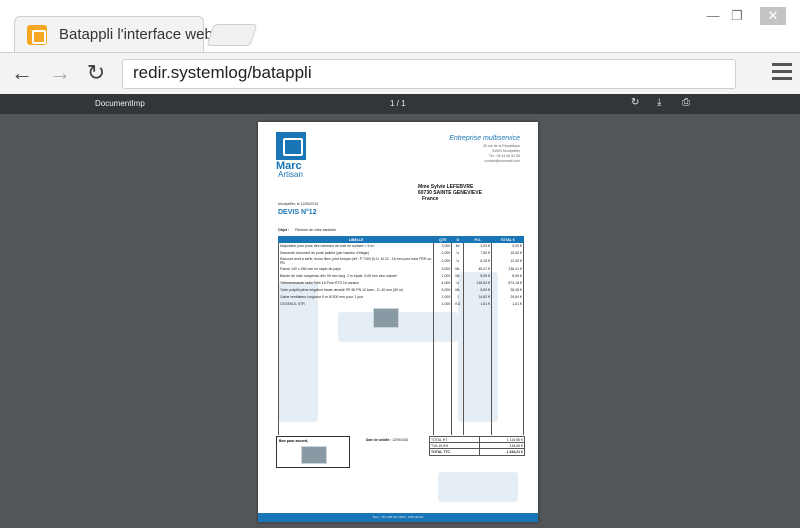 The height and width of the screenshot is (528, 800). Describe the element at coordinates (659, 102) in the screenshot. I see `download-icon: ⤓` at that location.